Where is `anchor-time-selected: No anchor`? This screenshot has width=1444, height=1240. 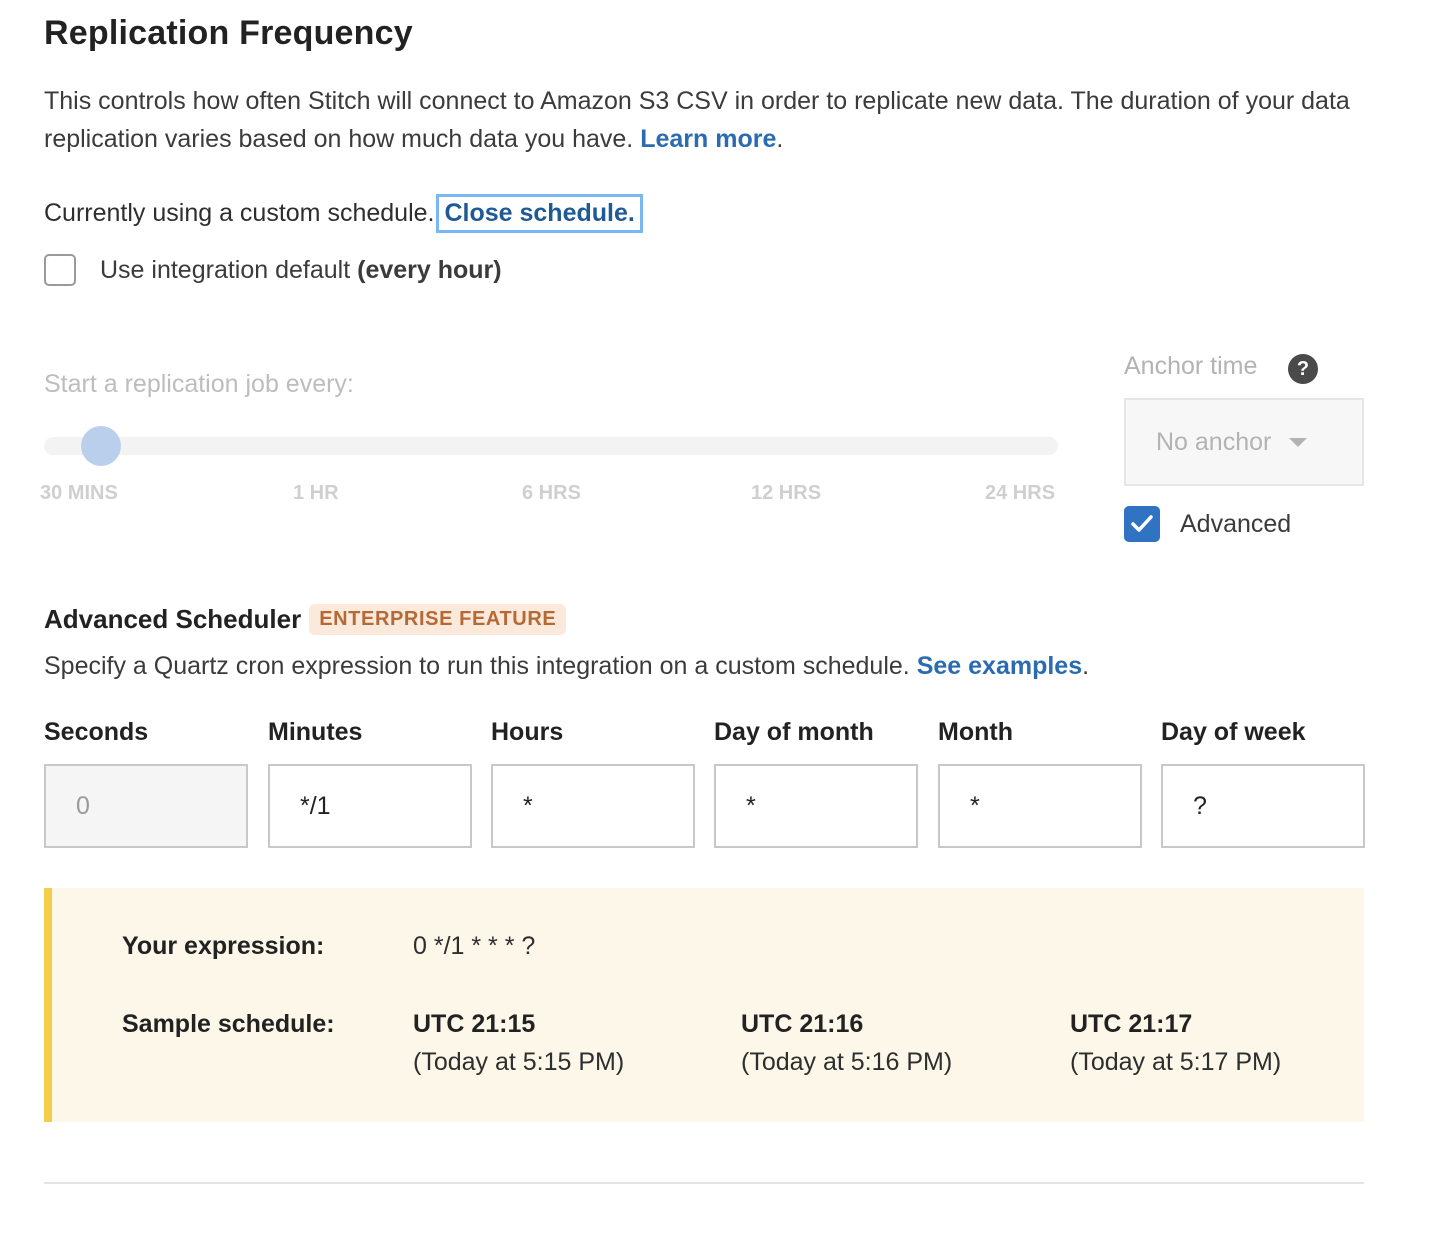
anchor-time-selected: No anchor is located at coordinates (1214, 441).